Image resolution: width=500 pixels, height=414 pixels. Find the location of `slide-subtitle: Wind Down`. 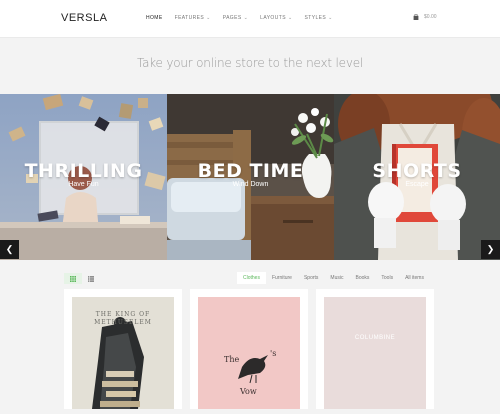

slide-subtitle: Wind Down is located at coordinates (250, 184).